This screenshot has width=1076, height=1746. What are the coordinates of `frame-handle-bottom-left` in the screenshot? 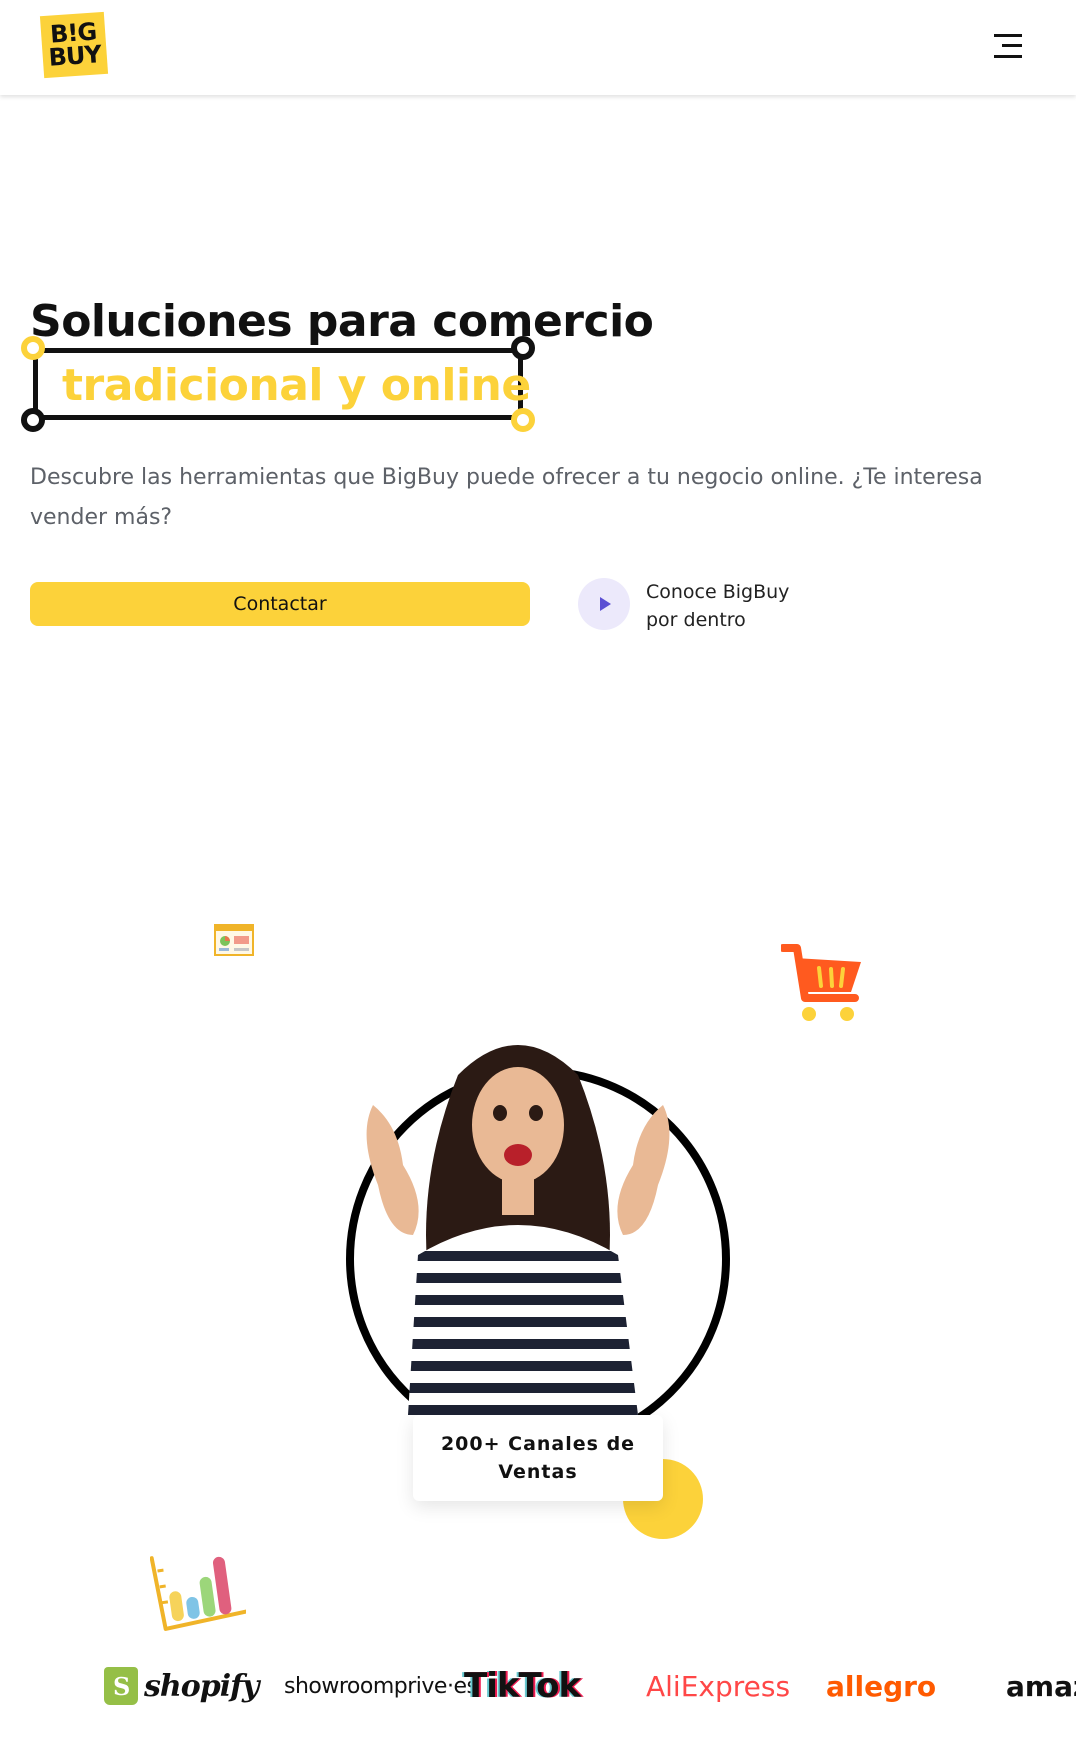 It's located at (33, 420).